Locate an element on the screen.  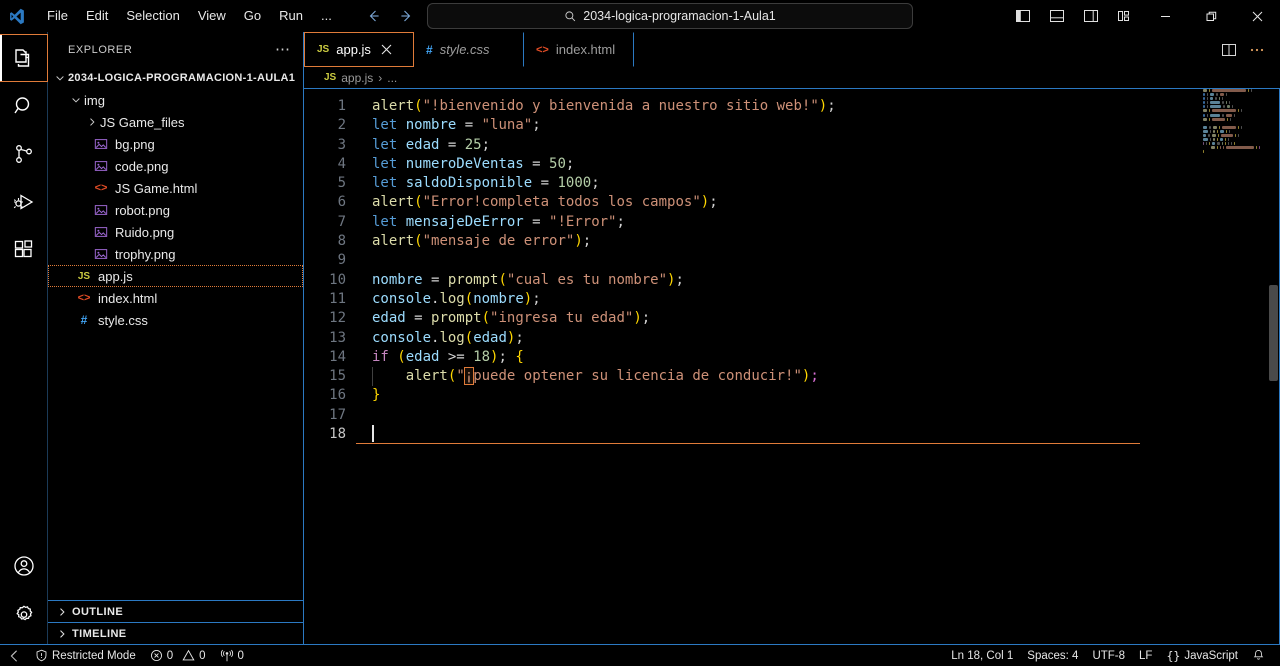
code-token: ; is located at coordinates (646, 318).